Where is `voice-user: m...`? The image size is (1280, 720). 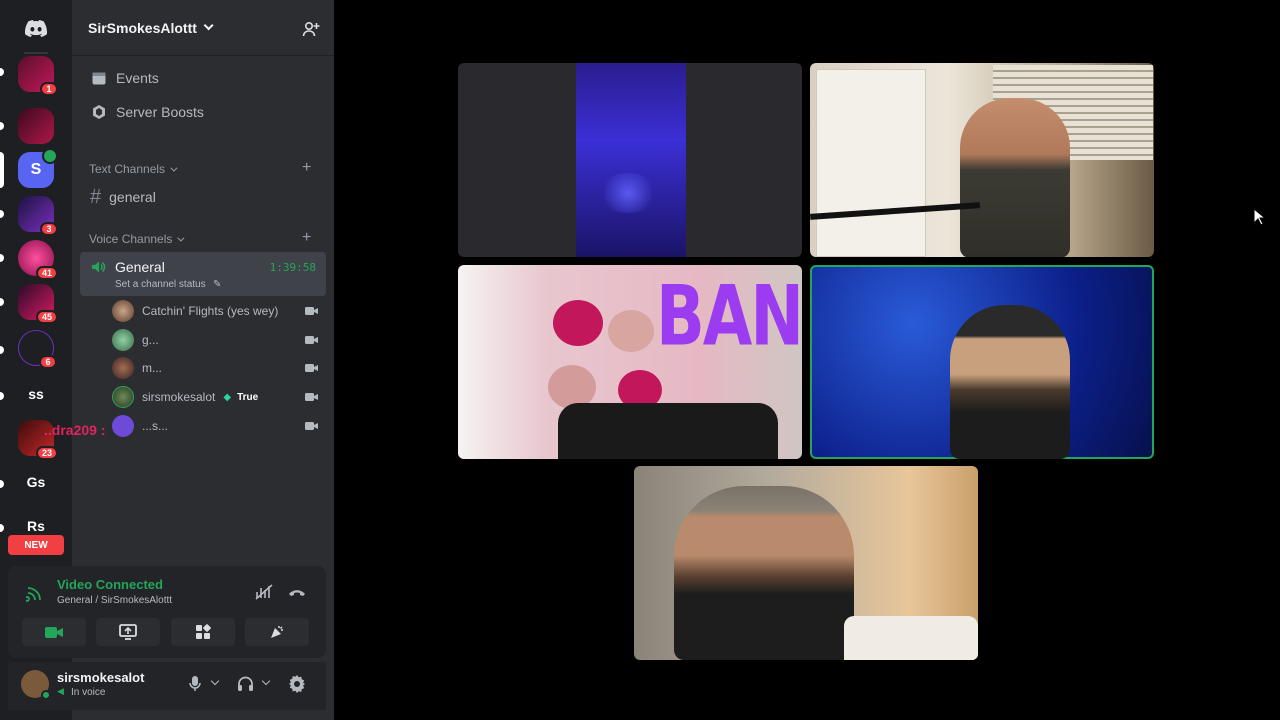 voice-user: m... is located at coordinates (219, 368).